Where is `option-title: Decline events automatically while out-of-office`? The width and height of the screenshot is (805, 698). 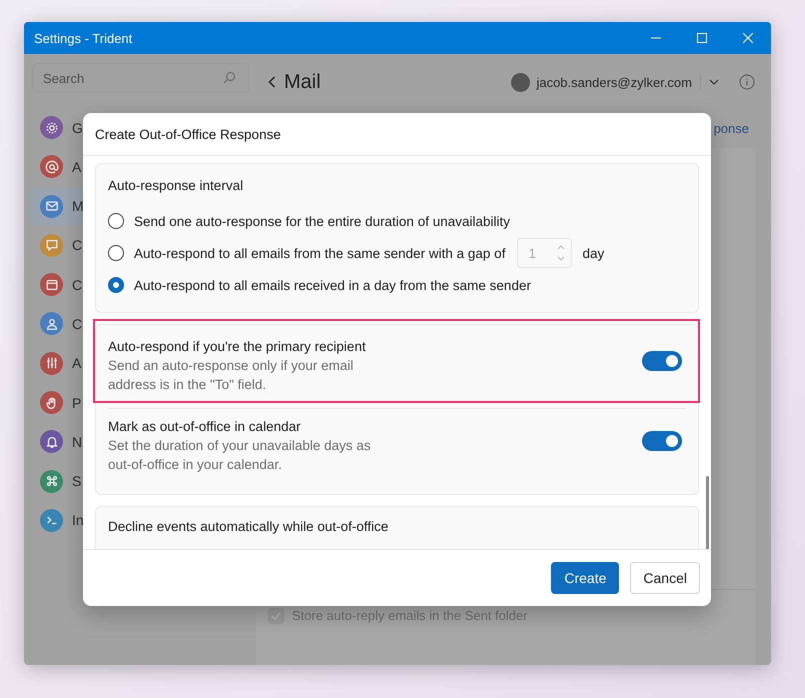 option-title: Decline events automatically while out-of-office is located at coordinates (249, 526).